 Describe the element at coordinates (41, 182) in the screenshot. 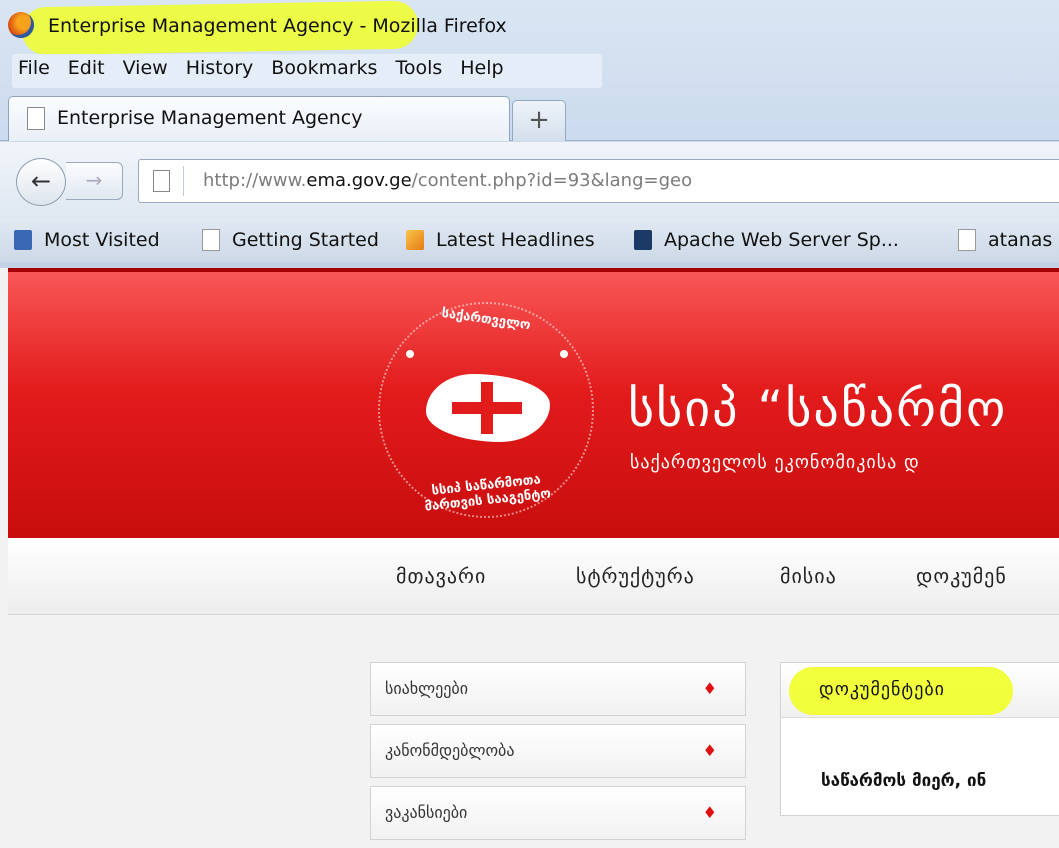

I see `back-button: ←` at that location.